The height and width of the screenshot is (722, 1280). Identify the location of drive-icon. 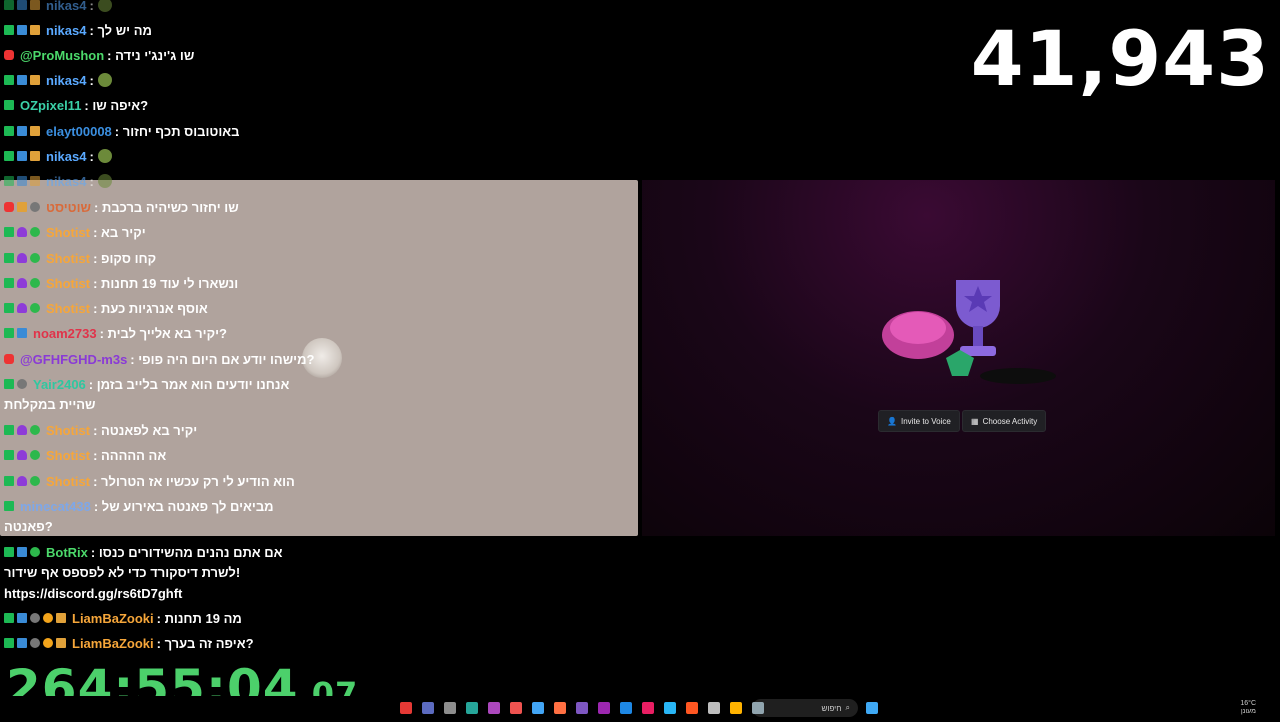
(472, 708).